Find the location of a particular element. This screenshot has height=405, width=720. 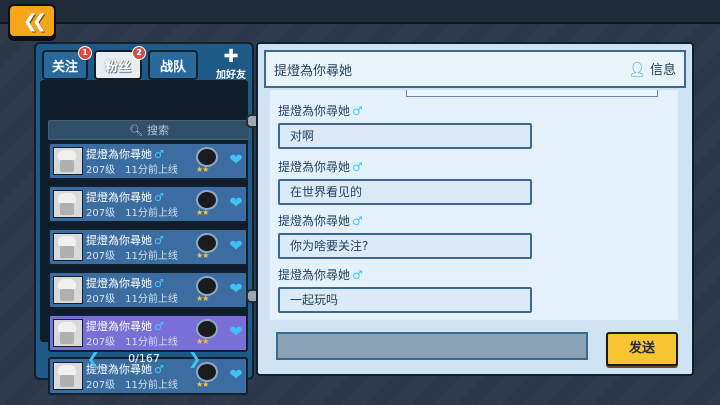

tab-fans-label: 粉丝 is located at coordinates (117, 67).